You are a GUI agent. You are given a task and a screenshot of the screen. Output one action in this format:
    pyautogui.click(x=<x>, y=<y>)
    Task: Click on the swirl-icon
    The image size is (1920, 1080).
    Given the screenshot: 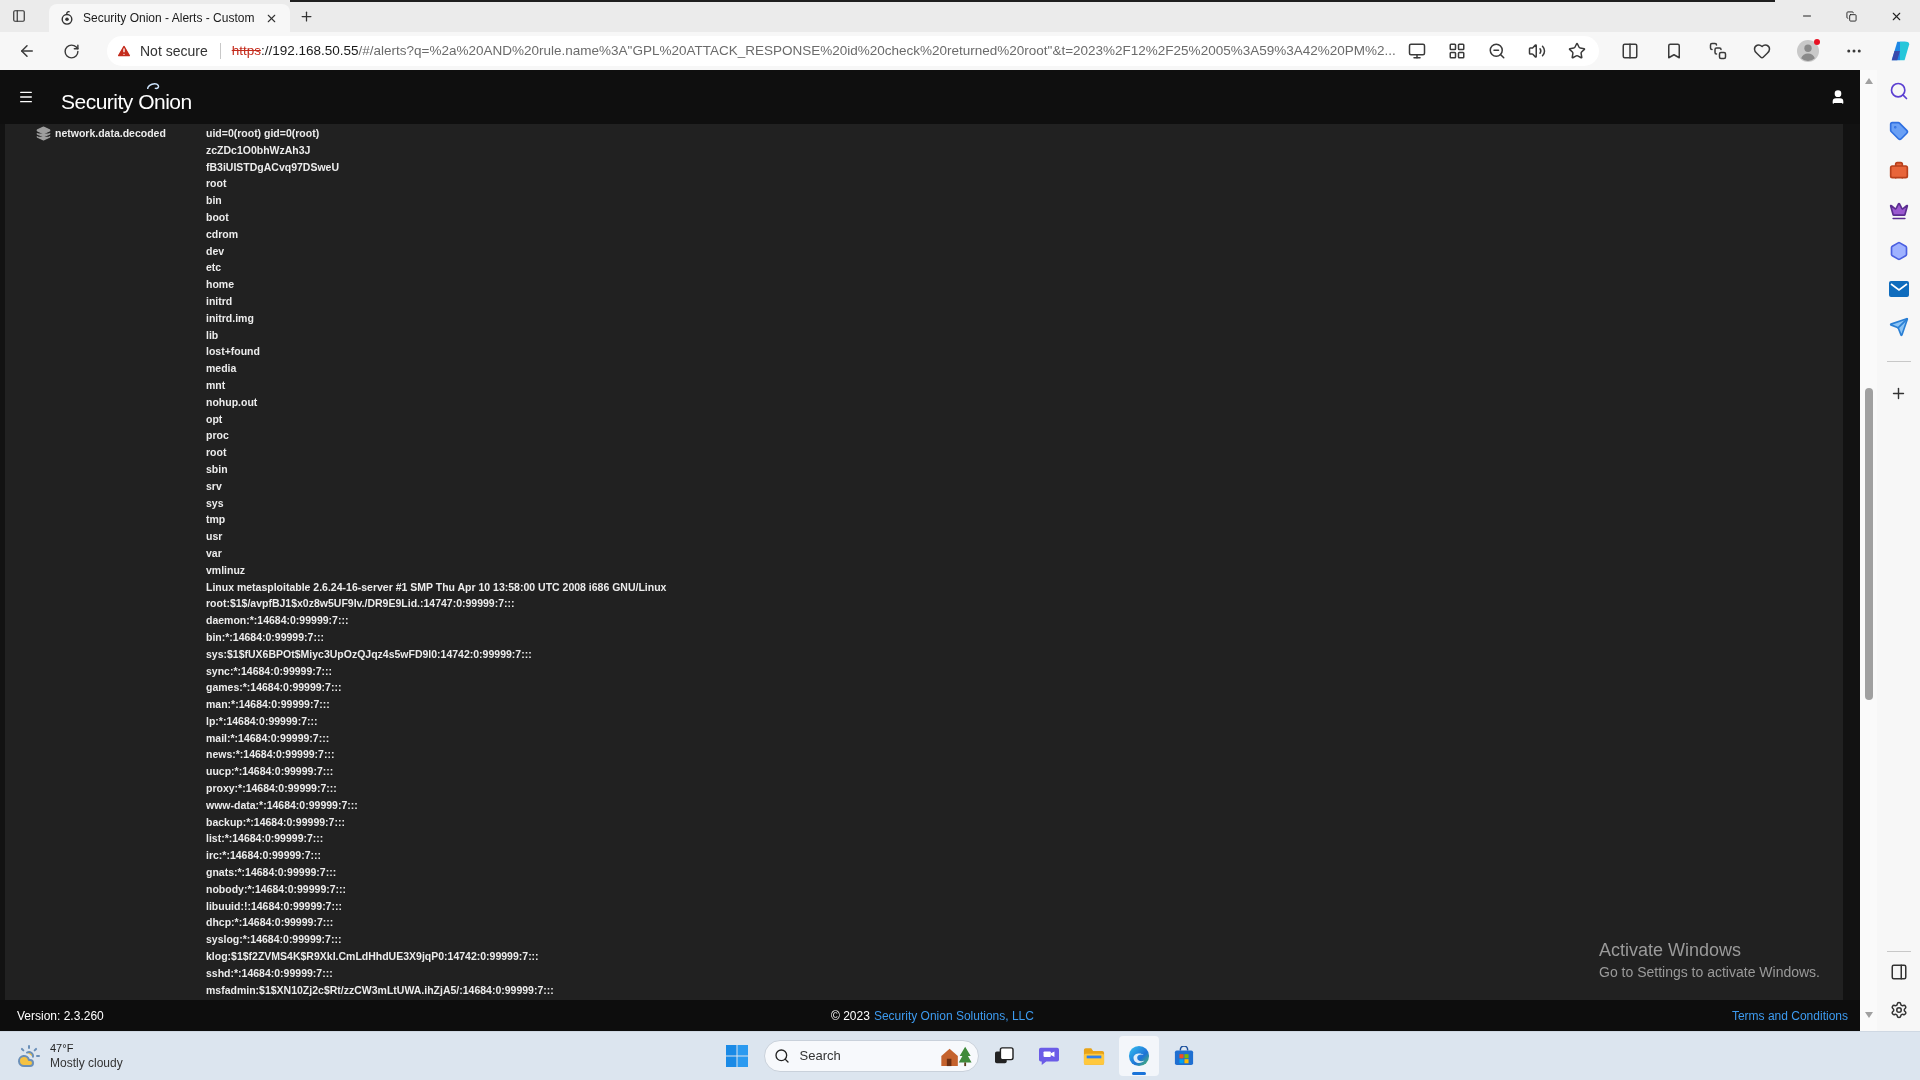 What is the action you would take?
    pyautogui.click(x=153, y=85)
    